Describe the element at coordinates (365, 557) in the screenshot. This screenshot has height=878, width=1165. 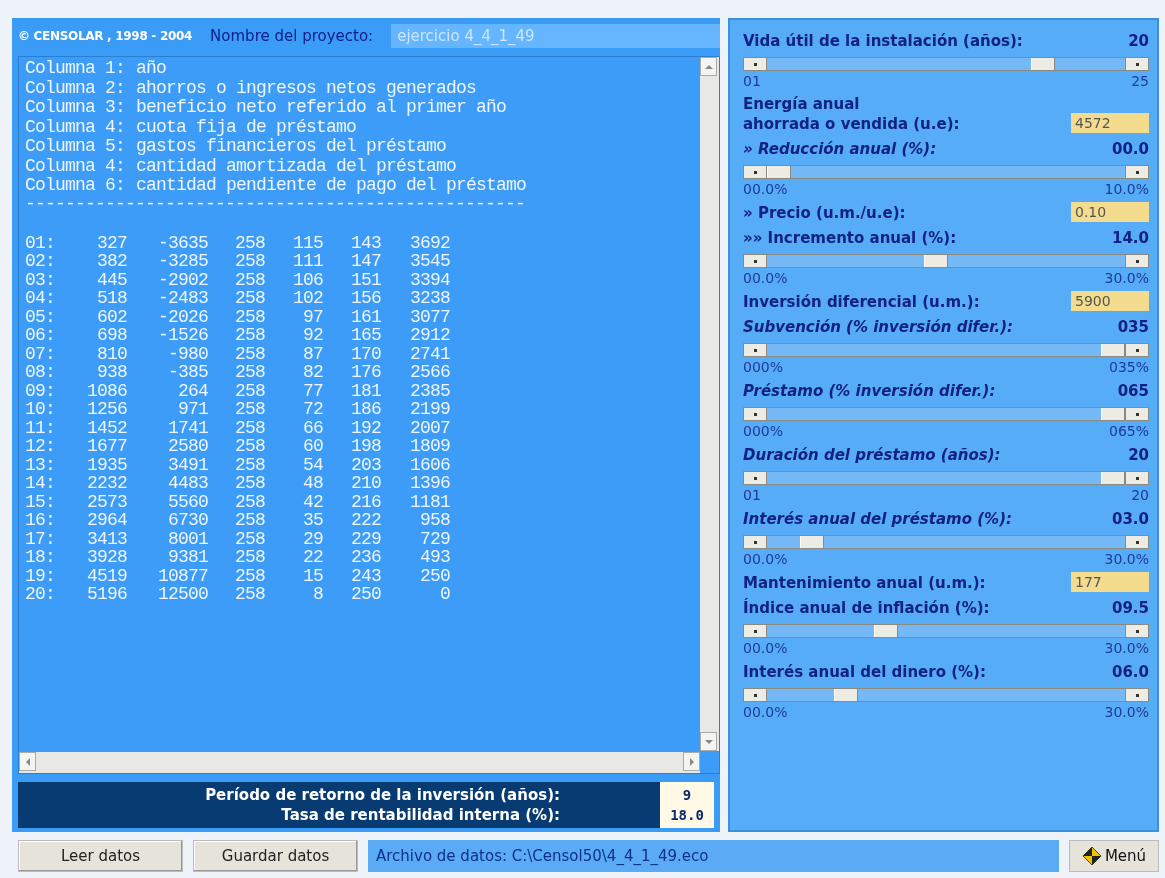
I see `table-cell-text: 236` at that location.